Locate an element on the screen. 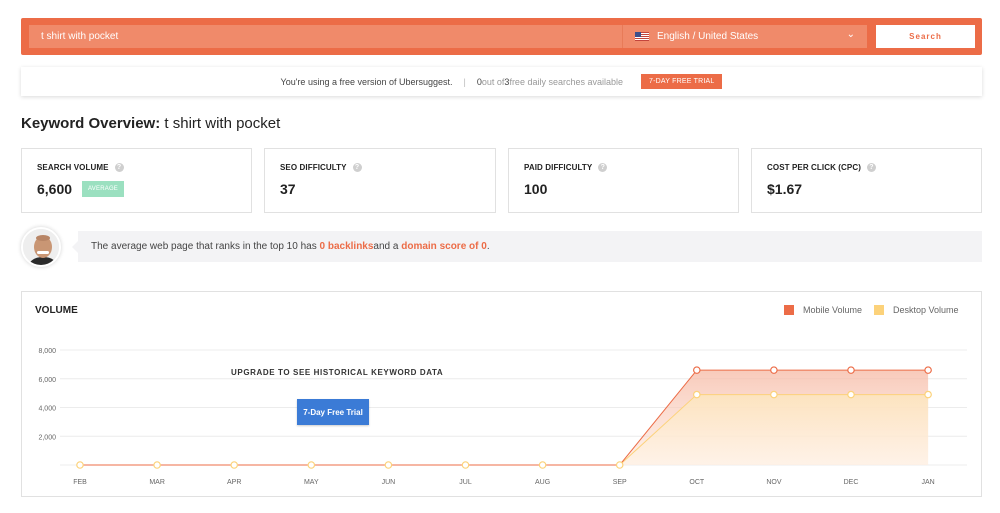  metric-card-paid-difficulty: PAID DIFFICULTY? 100 is located at coordinates (623, 180).